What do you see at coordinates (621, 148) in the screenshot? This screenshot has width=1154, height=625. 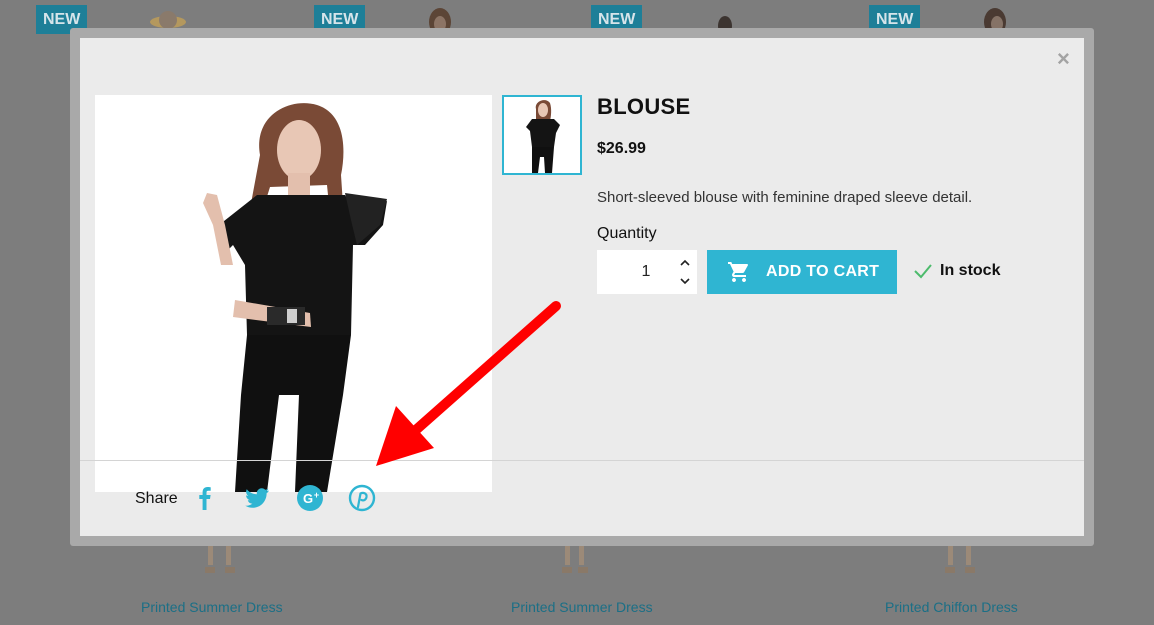 I see `product-price: $26.99` at bounding box center [621, 148].